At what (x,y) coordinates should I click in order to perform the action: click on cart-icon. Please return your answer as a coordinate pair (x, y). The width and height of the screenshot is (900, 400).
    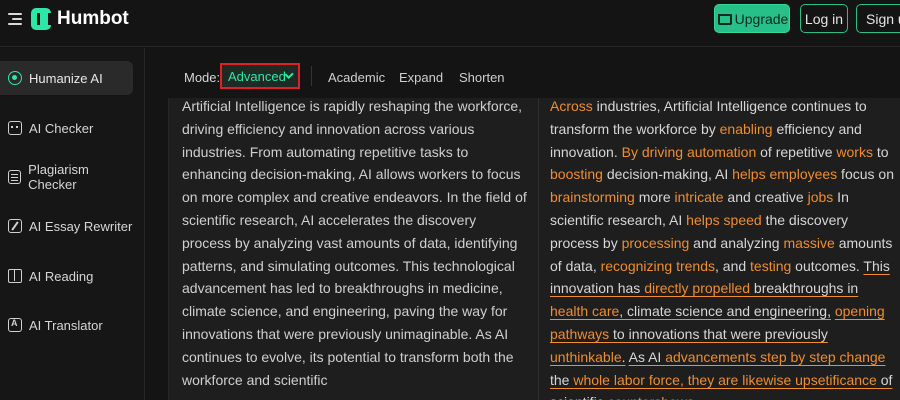
    Looking at the image, I should click on (724, 18).